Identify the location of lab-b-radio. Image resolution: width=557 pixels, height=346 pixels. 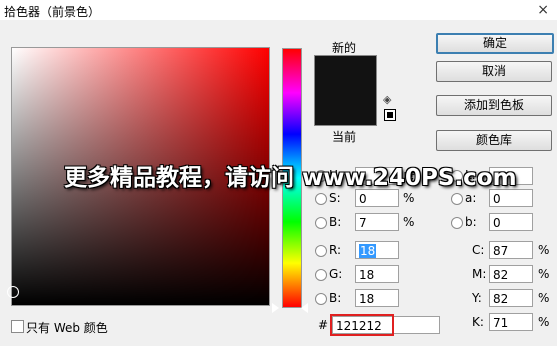
(457, 223).